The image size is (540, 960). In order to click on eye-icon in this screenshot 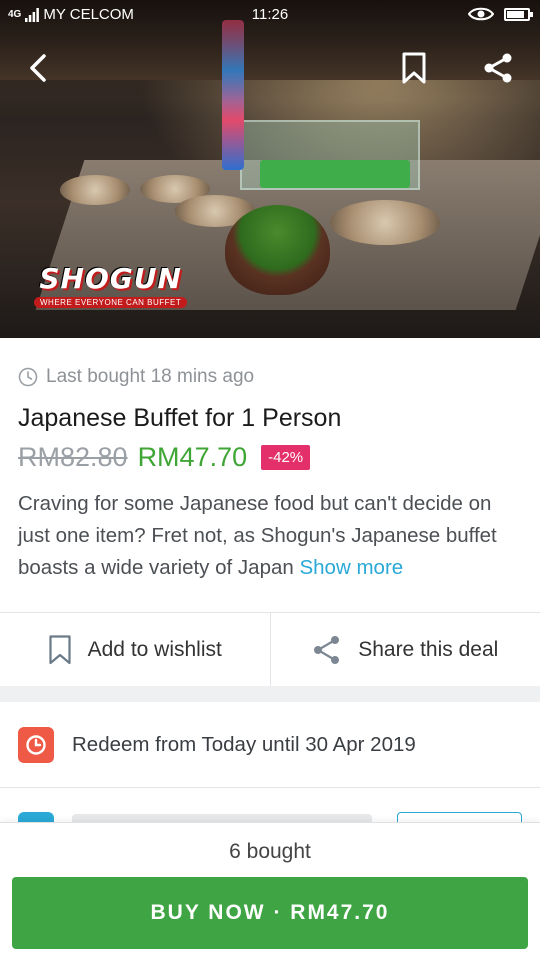, I will do `click(481, 14)`.